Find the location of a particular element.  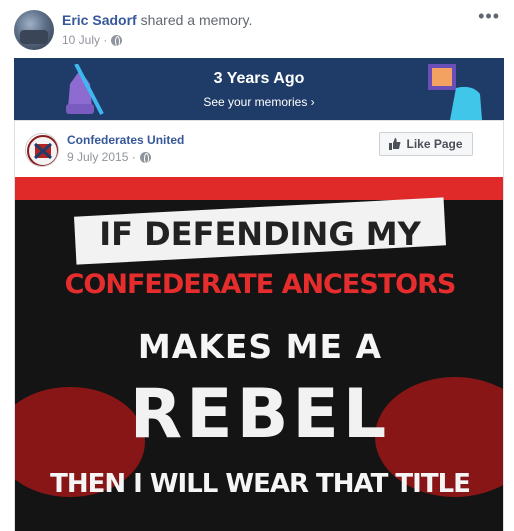

confederate-seal-icon is located at coordinates (42, 150).